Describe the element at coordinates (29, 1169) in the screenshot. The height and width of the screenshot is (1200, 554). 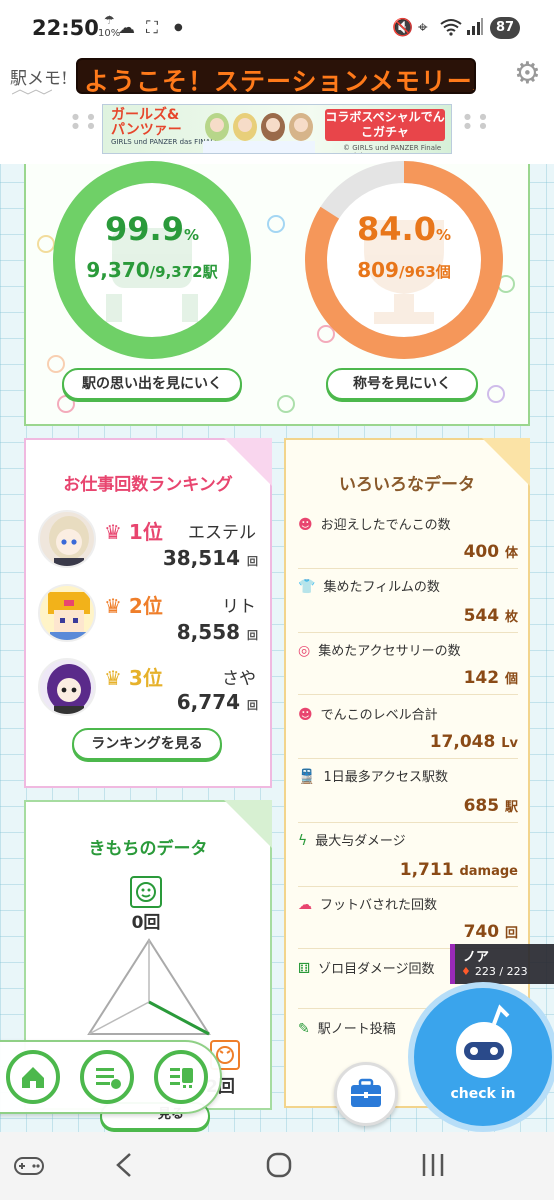
I see `gamepad-icon` at that location.